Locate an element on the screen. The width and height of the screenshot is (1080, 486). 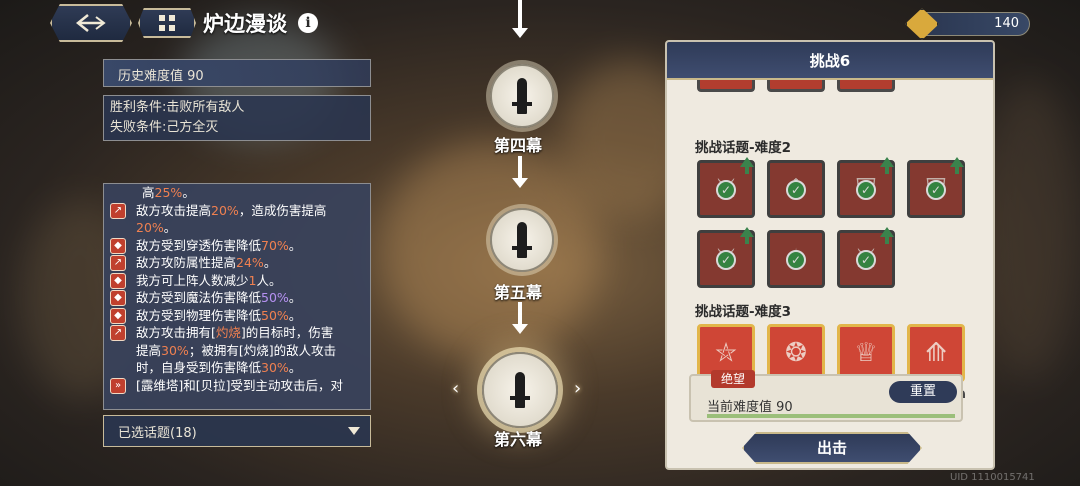
menu-button is located at coordinates (167, 23).